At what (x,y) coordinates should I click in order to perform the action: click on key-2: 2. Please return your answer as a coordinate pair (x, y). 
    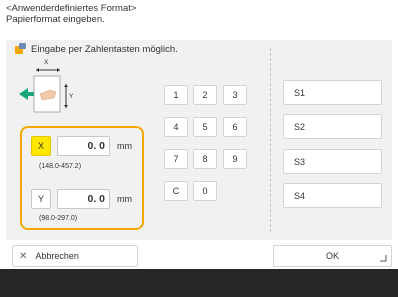
    Looking at the image, I should click on (205, 95).